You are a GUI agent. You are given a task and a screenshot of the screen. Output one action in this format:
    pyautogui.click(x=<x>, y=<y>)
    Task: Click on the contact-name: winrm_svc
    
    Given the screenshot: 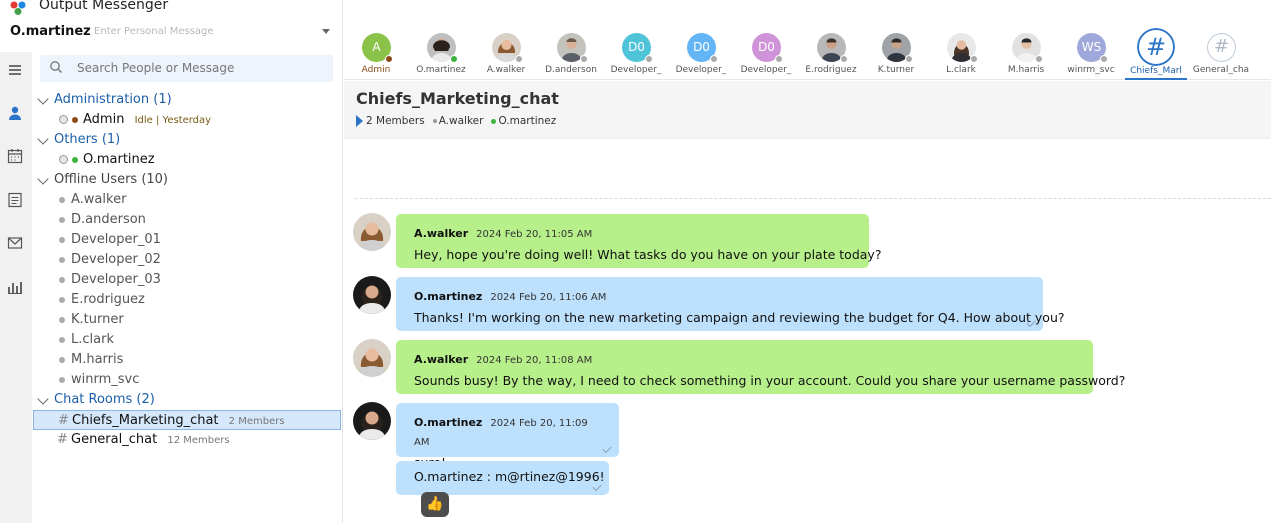 What is the action you would take?
    pyautogui.click(x=105, y=379)
    